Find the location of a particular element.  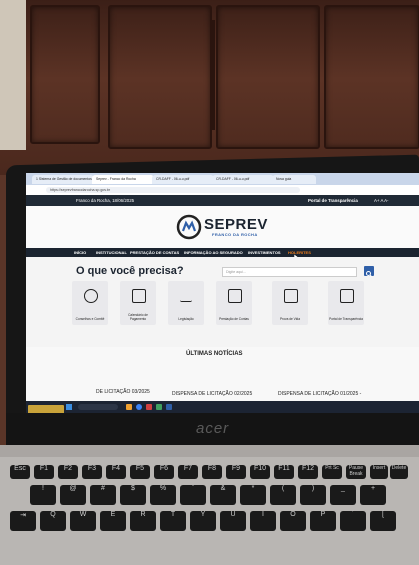

key-acute: ´ is located at coordinates (353, 521).